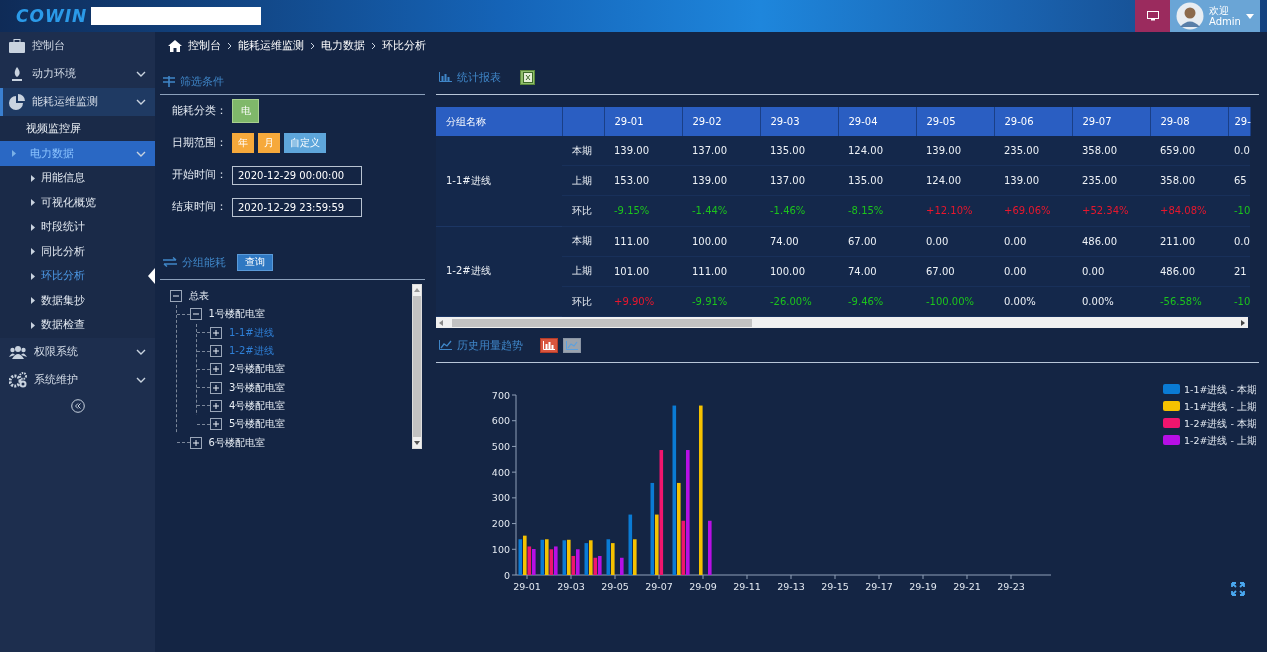  Describe the element at coordinates (175, 46) in the screenshot. I see `home-icon` at that location.